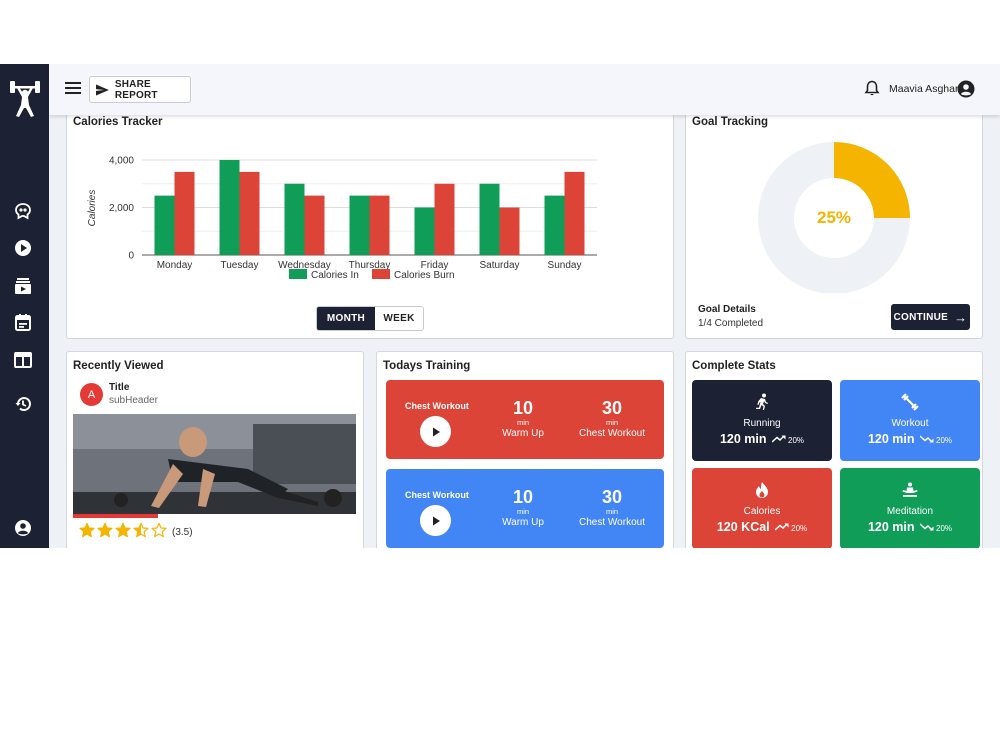  I want to click on stat-value-row: 120 KCal 20%, so click(762, 527).